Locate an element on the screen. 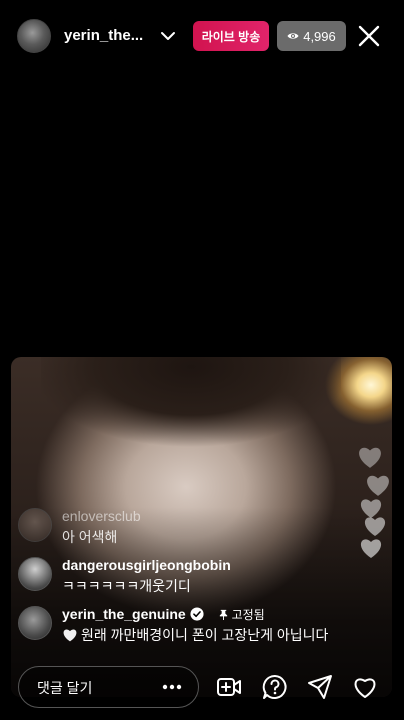 The height and width of the screenshot is (720, 404). question-icon is located at coordinates (275, 687).